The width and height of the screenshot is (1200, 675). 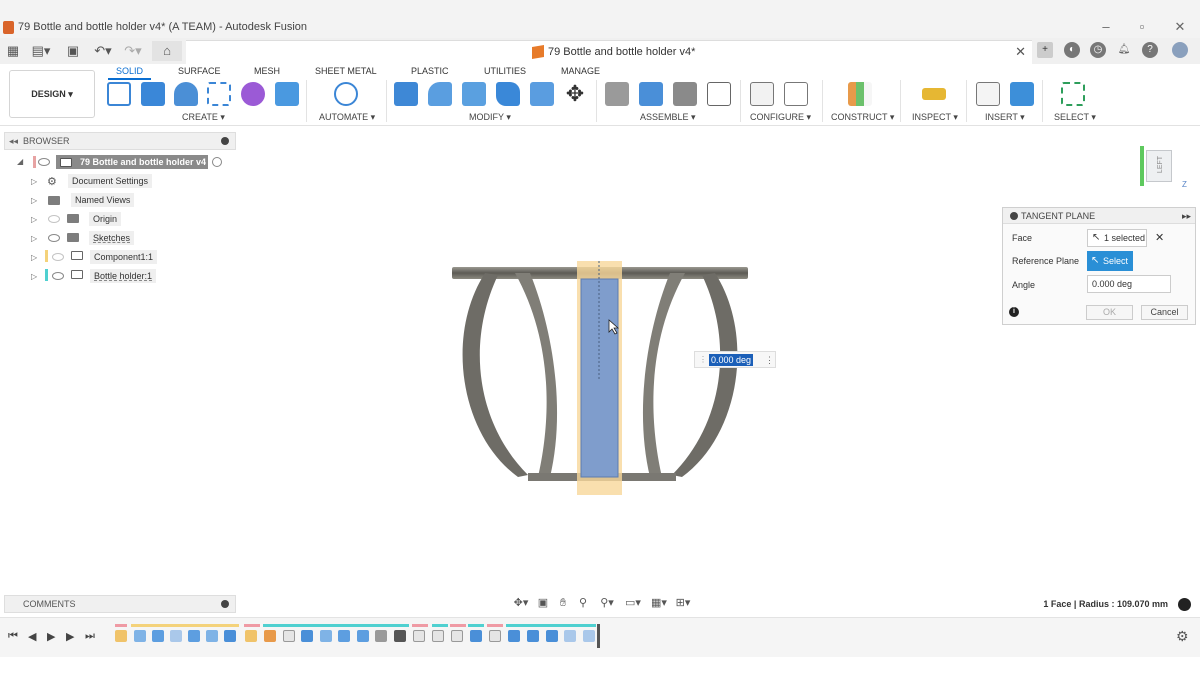 I want to click on minimize-icon: –, so click(x=1106, y=27).